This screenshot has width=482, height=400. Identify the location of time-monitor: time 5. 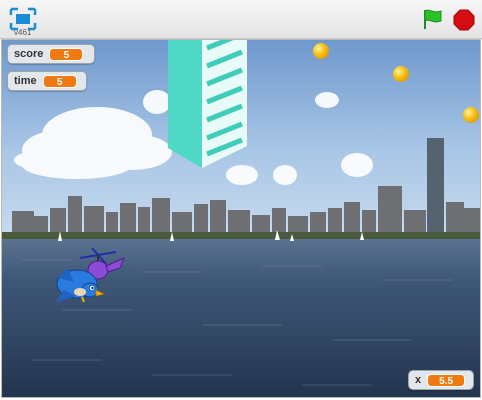
(47, 81).